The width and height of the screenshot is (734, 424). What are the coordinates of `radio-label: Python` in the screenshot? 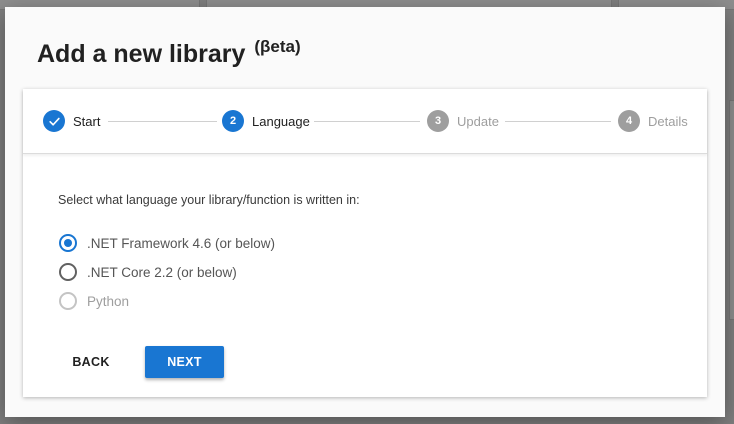 It's located at (108, 301).